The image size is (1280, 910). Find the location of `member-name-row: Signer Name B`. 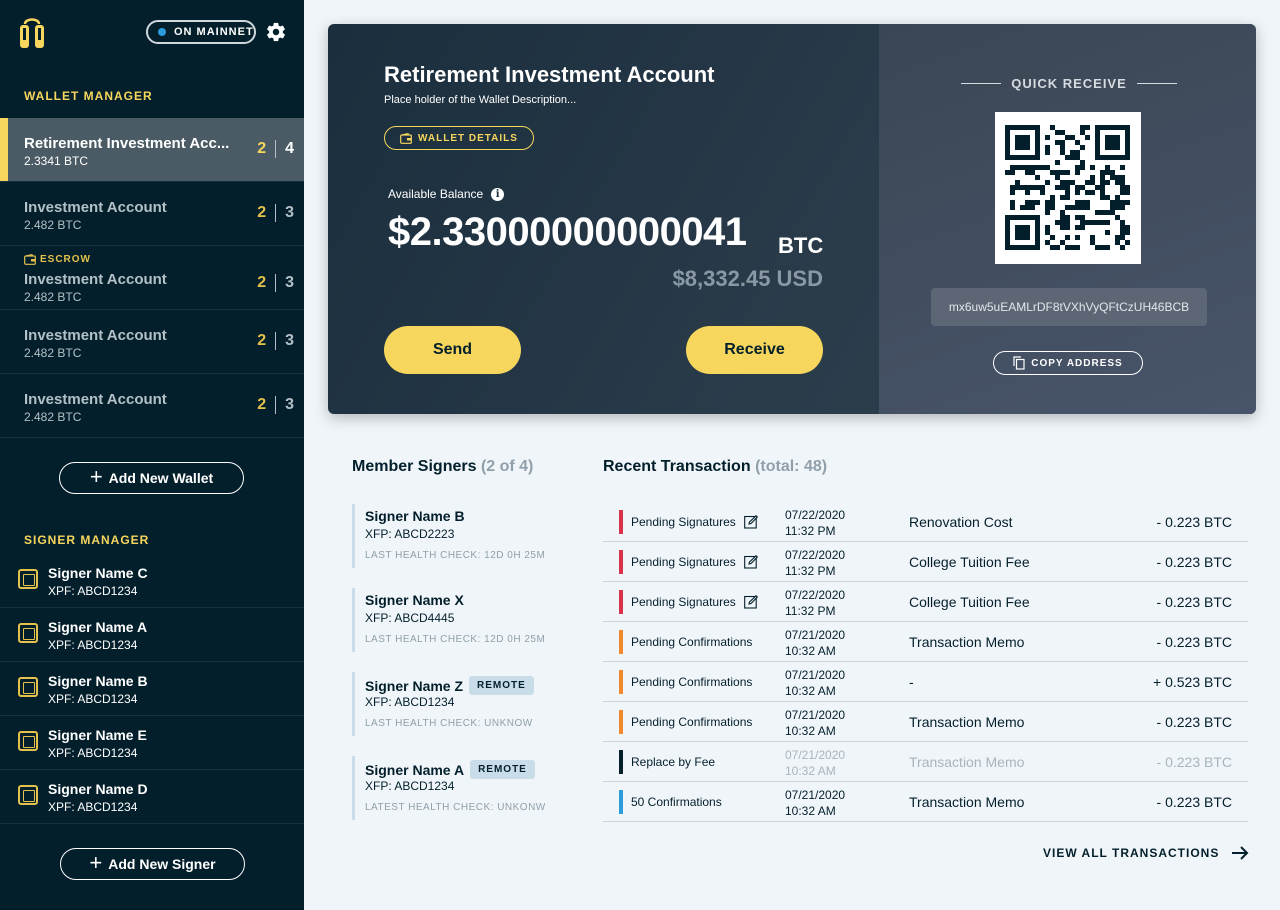

member-name-row: Signer Name B is located at coordinates (415, 516).